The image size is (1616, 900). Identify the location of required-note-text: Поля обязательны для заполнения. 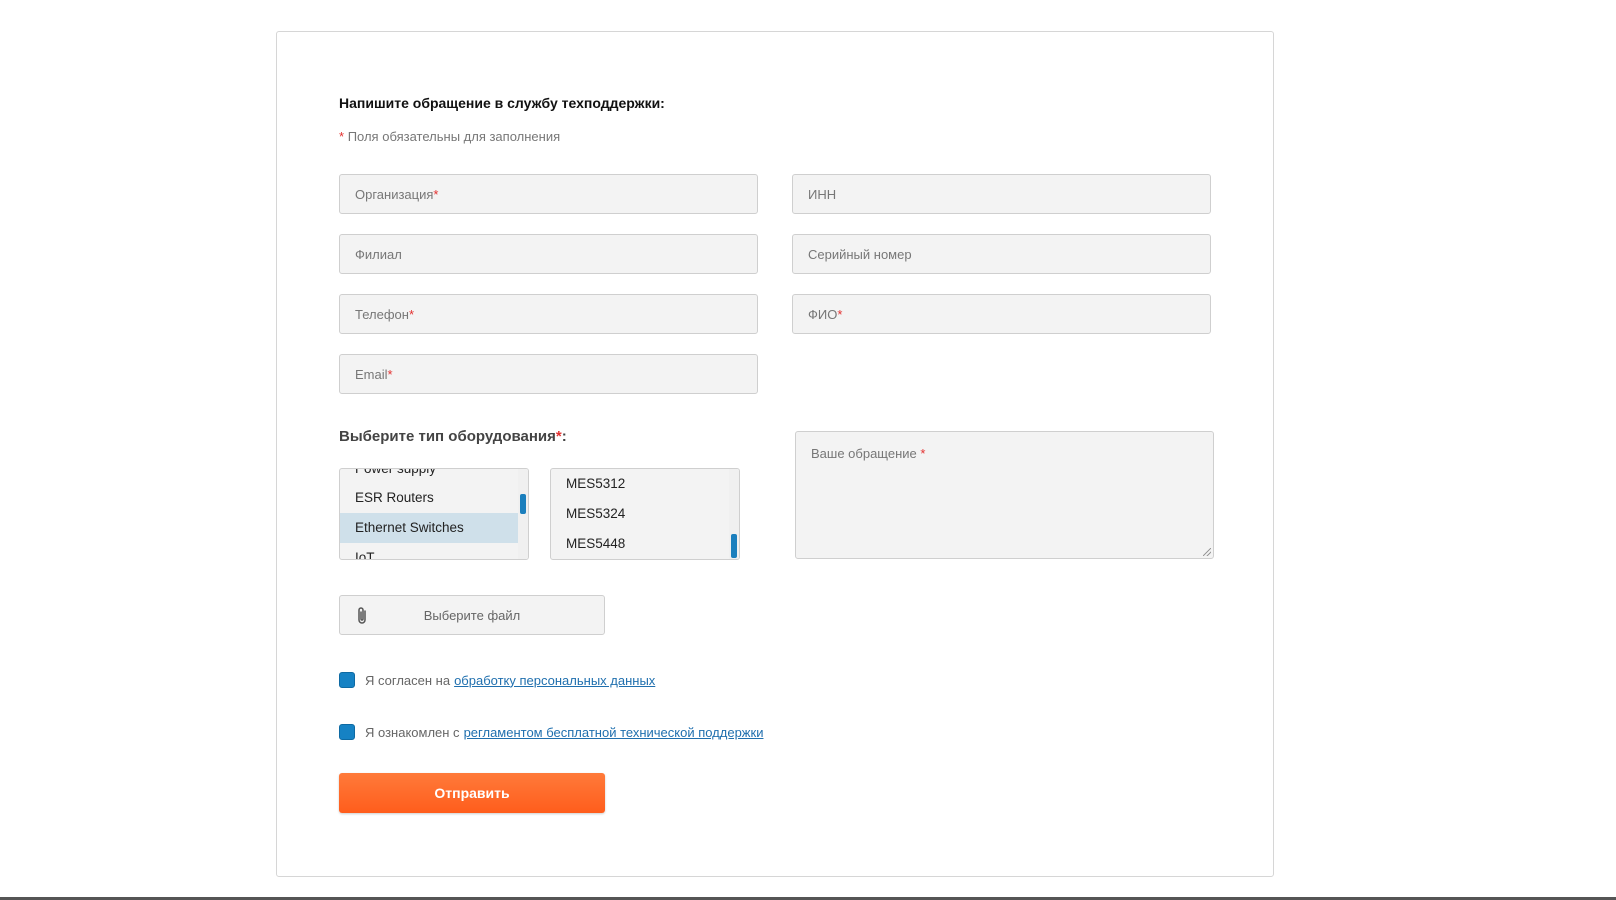
(454, 136).